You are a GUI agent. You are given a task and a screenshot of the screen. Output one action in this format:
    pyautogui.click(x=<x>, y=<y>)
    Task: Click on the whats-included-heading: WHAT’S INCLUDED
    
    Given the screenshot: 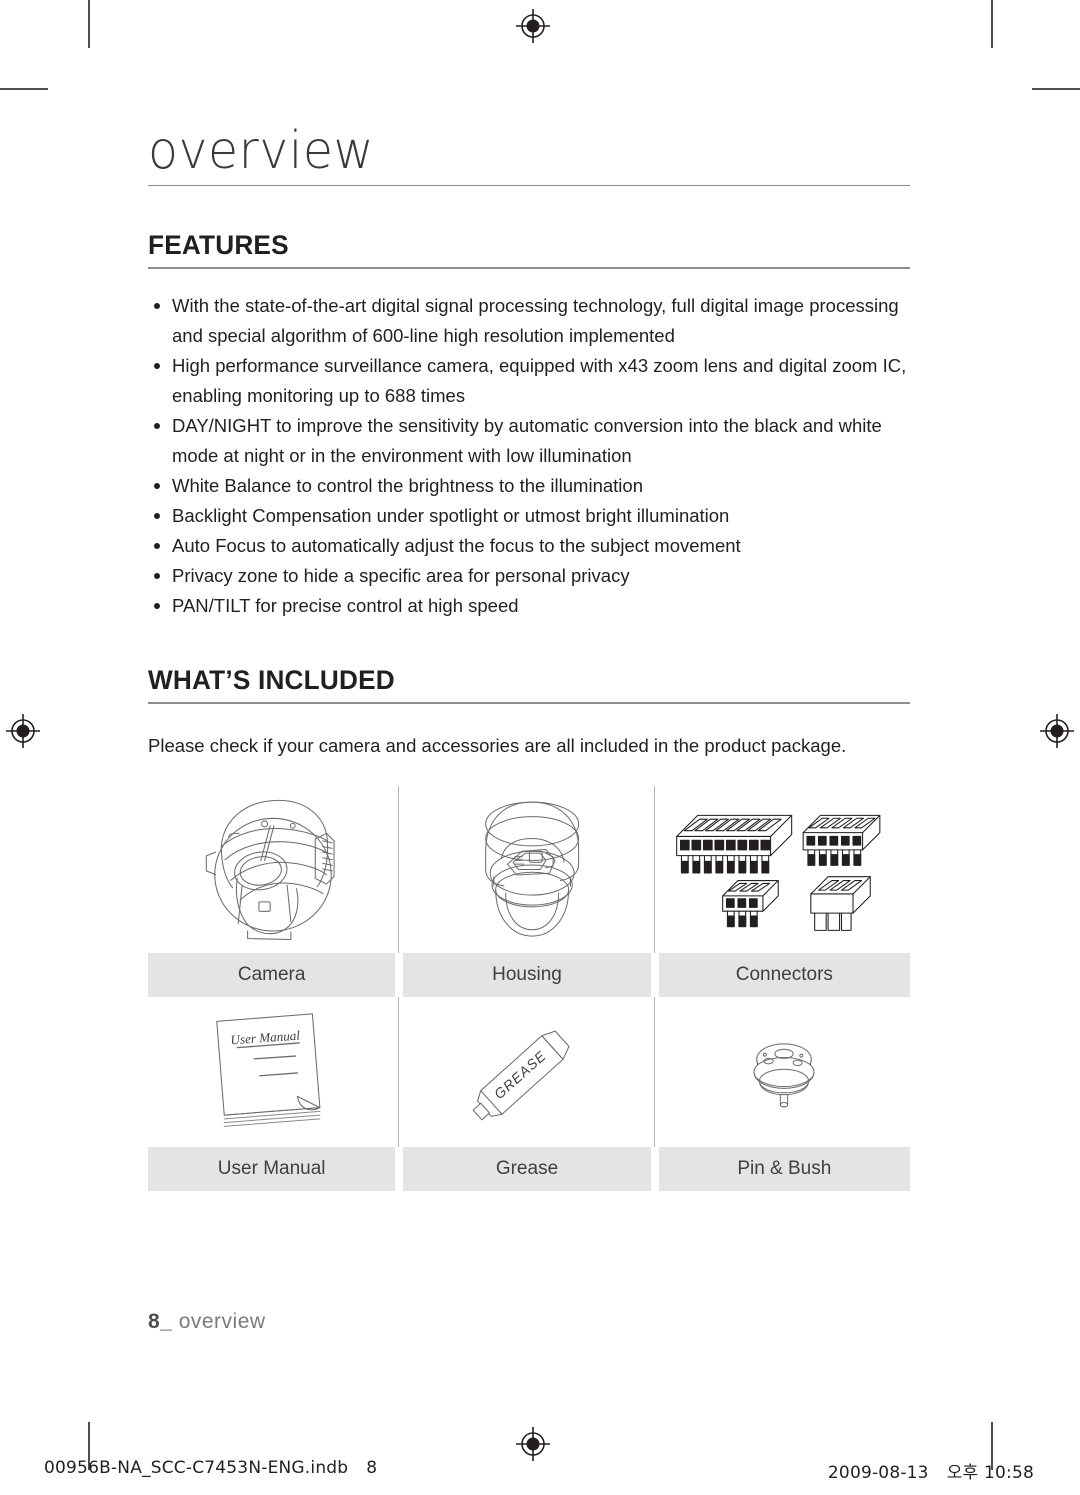 What is the action you would take?
    pyautogui.click(x=271, y=680)
    